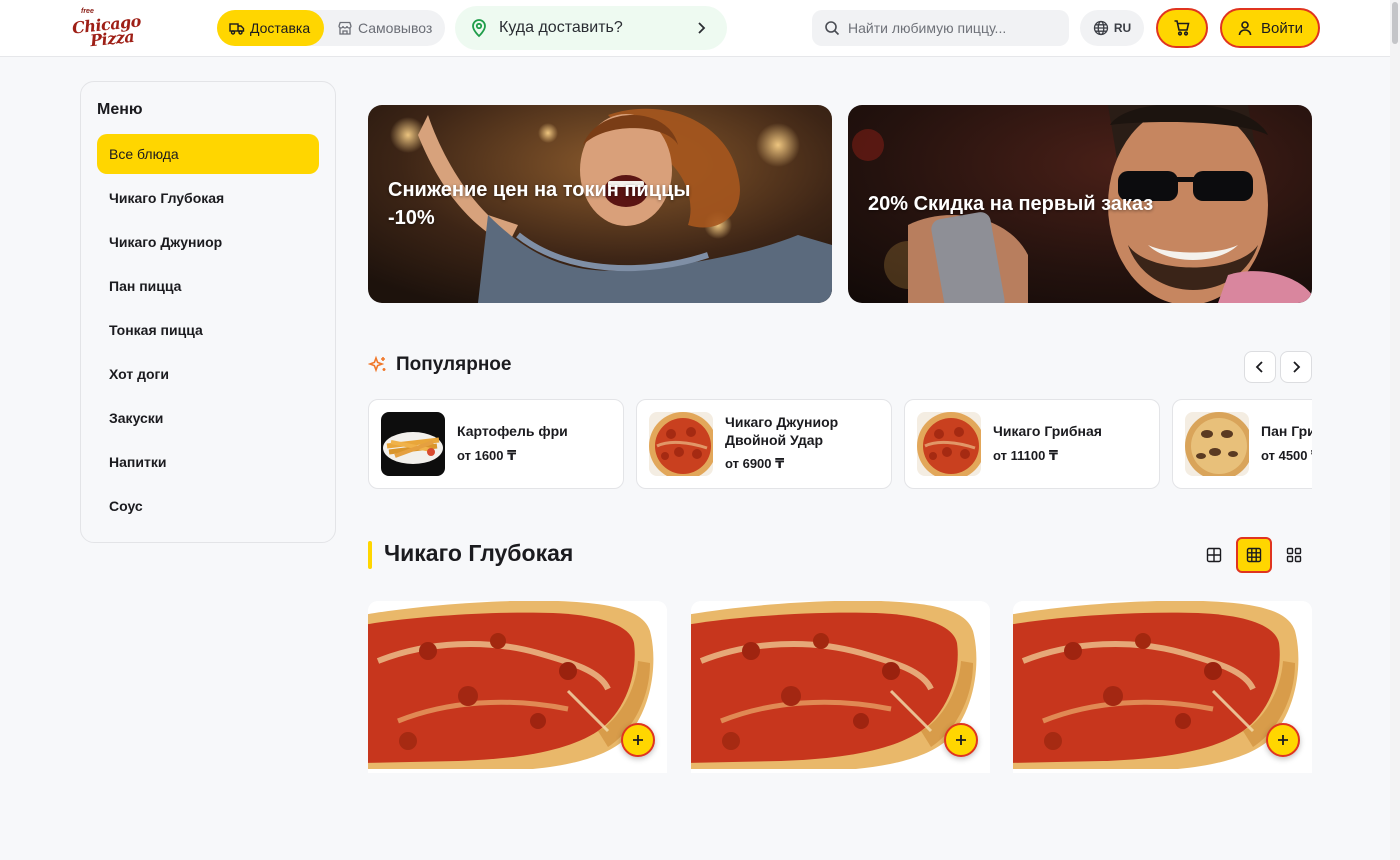 The width and height of the screenshot is (1400, 860). I want to click on popular-item: Картофель фри от 1600 ₸, so click(496, 444).